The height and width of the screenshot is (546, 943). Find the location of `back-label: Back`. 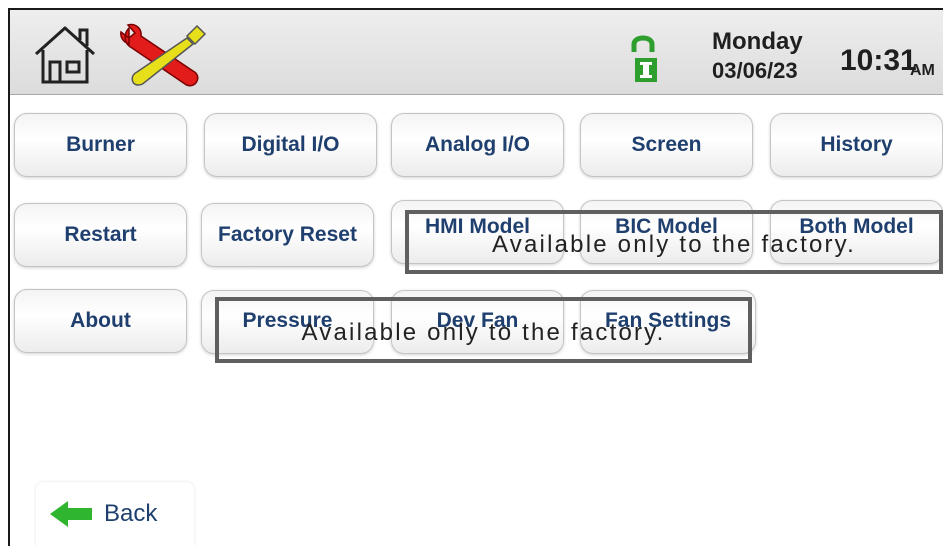

back-label: Back is located at coordinates (131, 513).